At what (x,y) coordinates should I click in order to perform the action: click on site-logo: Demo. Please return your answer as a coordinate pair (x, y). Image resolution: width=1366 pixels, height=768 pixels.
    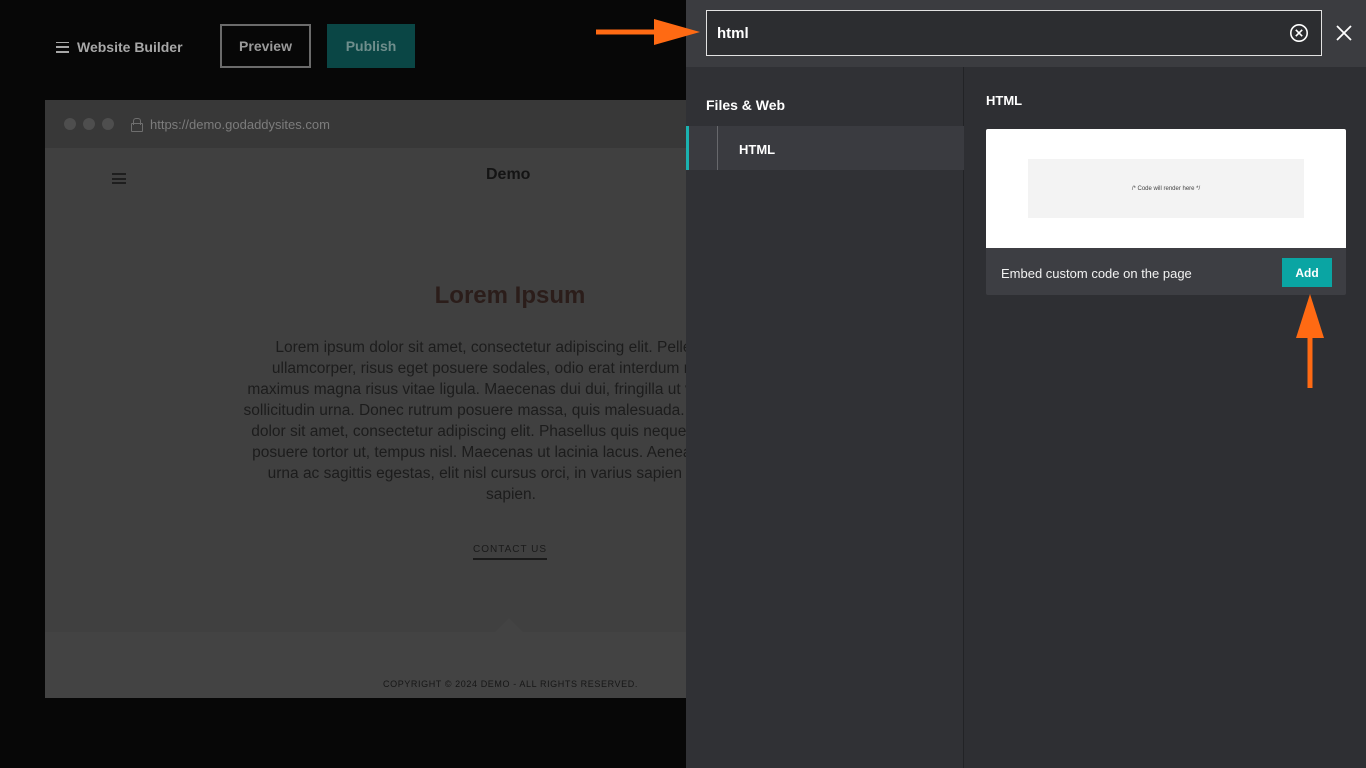
    Looking at the image, I should click on (508, 175).